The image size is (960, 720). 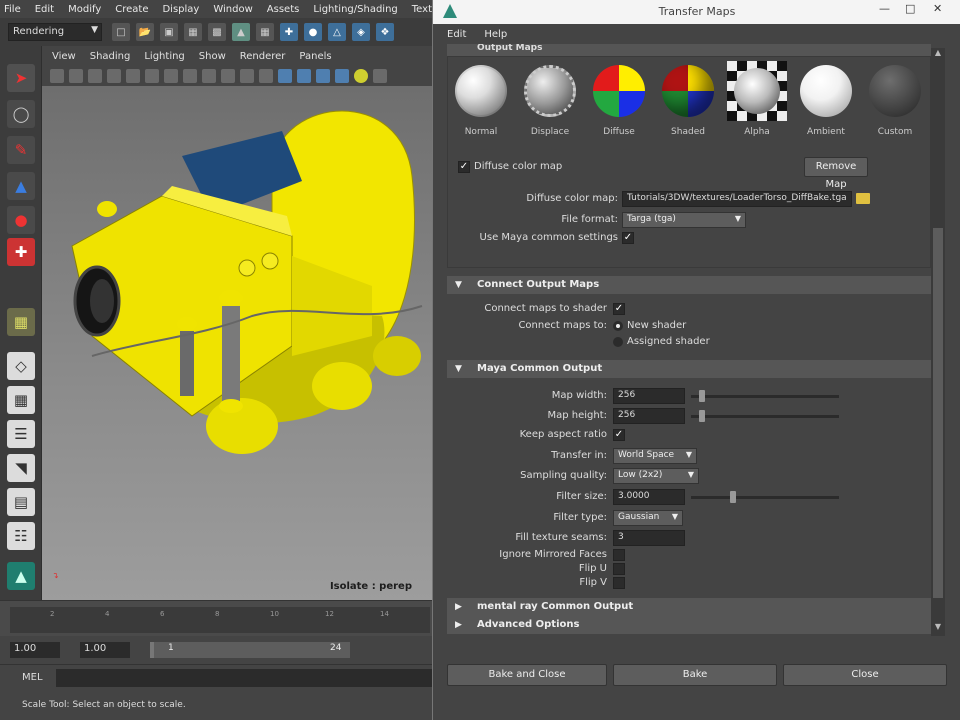 I want to click on snap-point-icon: ●, so click(x=313, y=32).